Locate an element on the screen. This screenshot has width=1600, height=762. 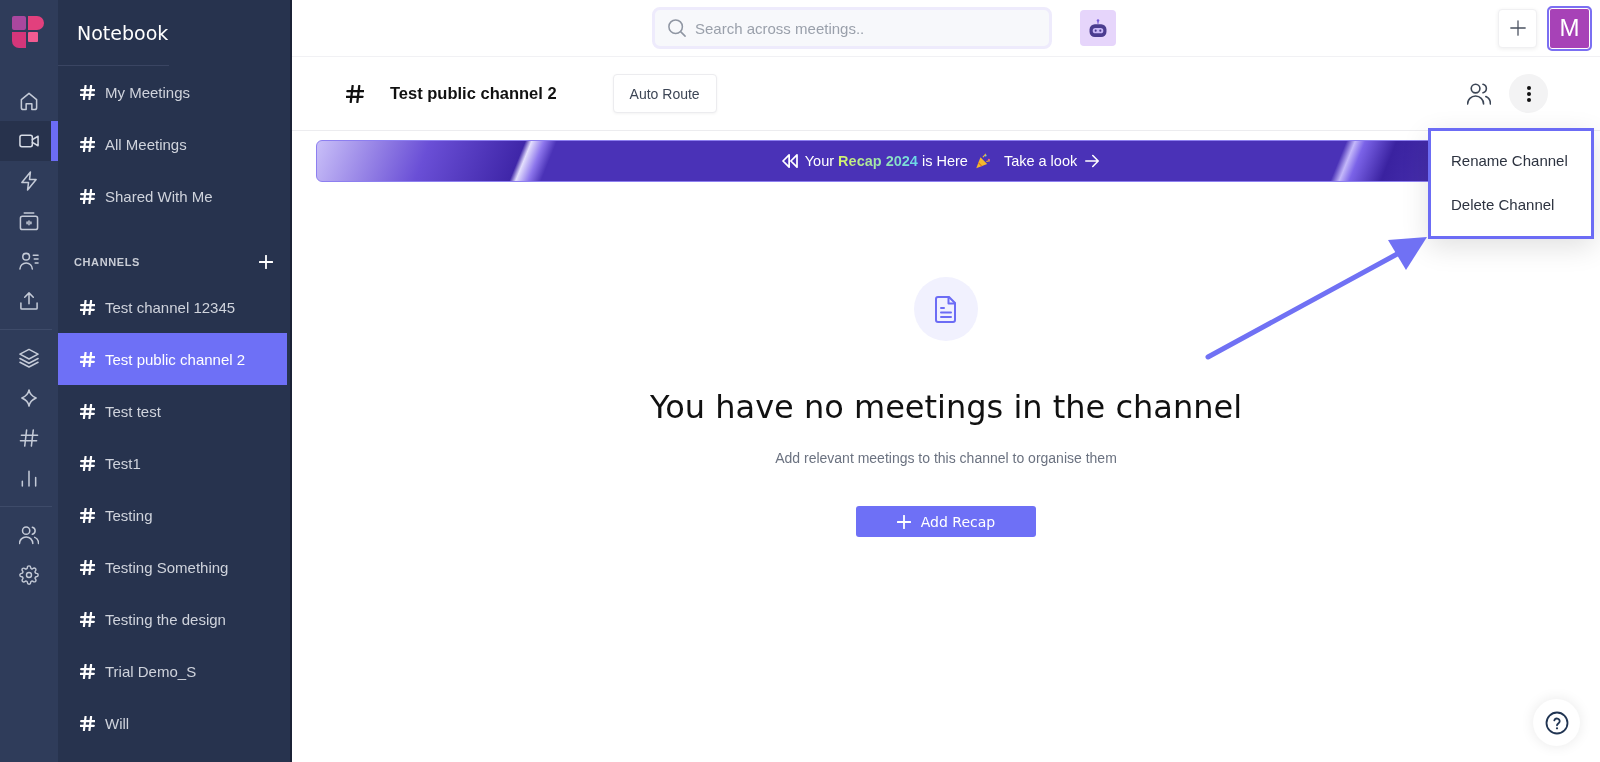
banner-text: Your Recap 2024 is Here is located at coordinates (886, 161).